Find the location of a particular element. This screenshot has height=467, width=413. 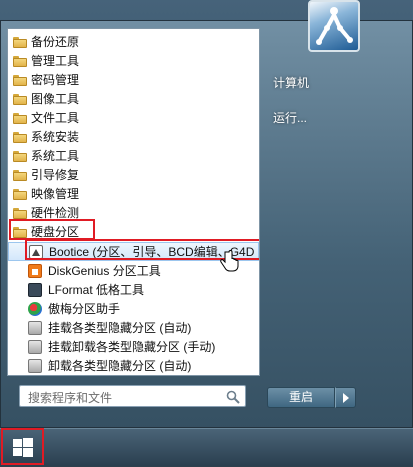

aomei-icon is located at coordinates (35, 309).